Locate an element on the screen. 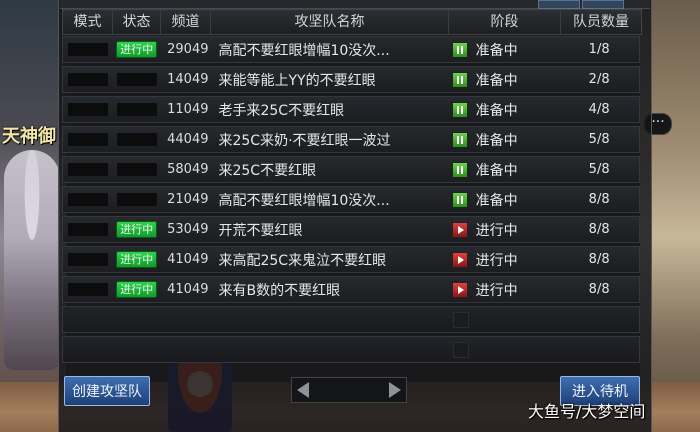  channel-cell: 29049 is located at coordinates (188, 49).